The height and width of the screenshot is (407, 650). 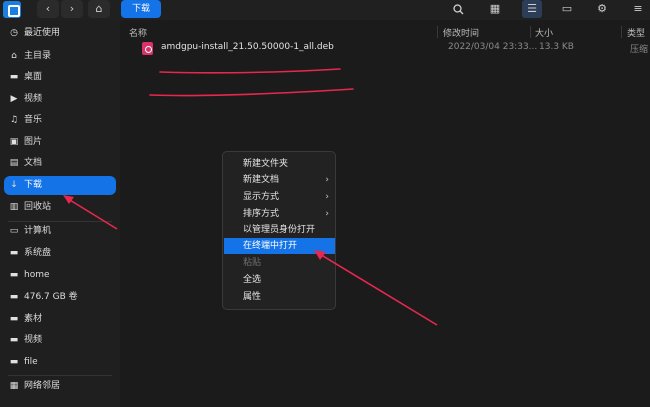 I want to click on sidebar-item-recent: ◷ 最近使用, so click(x=60, y=33).